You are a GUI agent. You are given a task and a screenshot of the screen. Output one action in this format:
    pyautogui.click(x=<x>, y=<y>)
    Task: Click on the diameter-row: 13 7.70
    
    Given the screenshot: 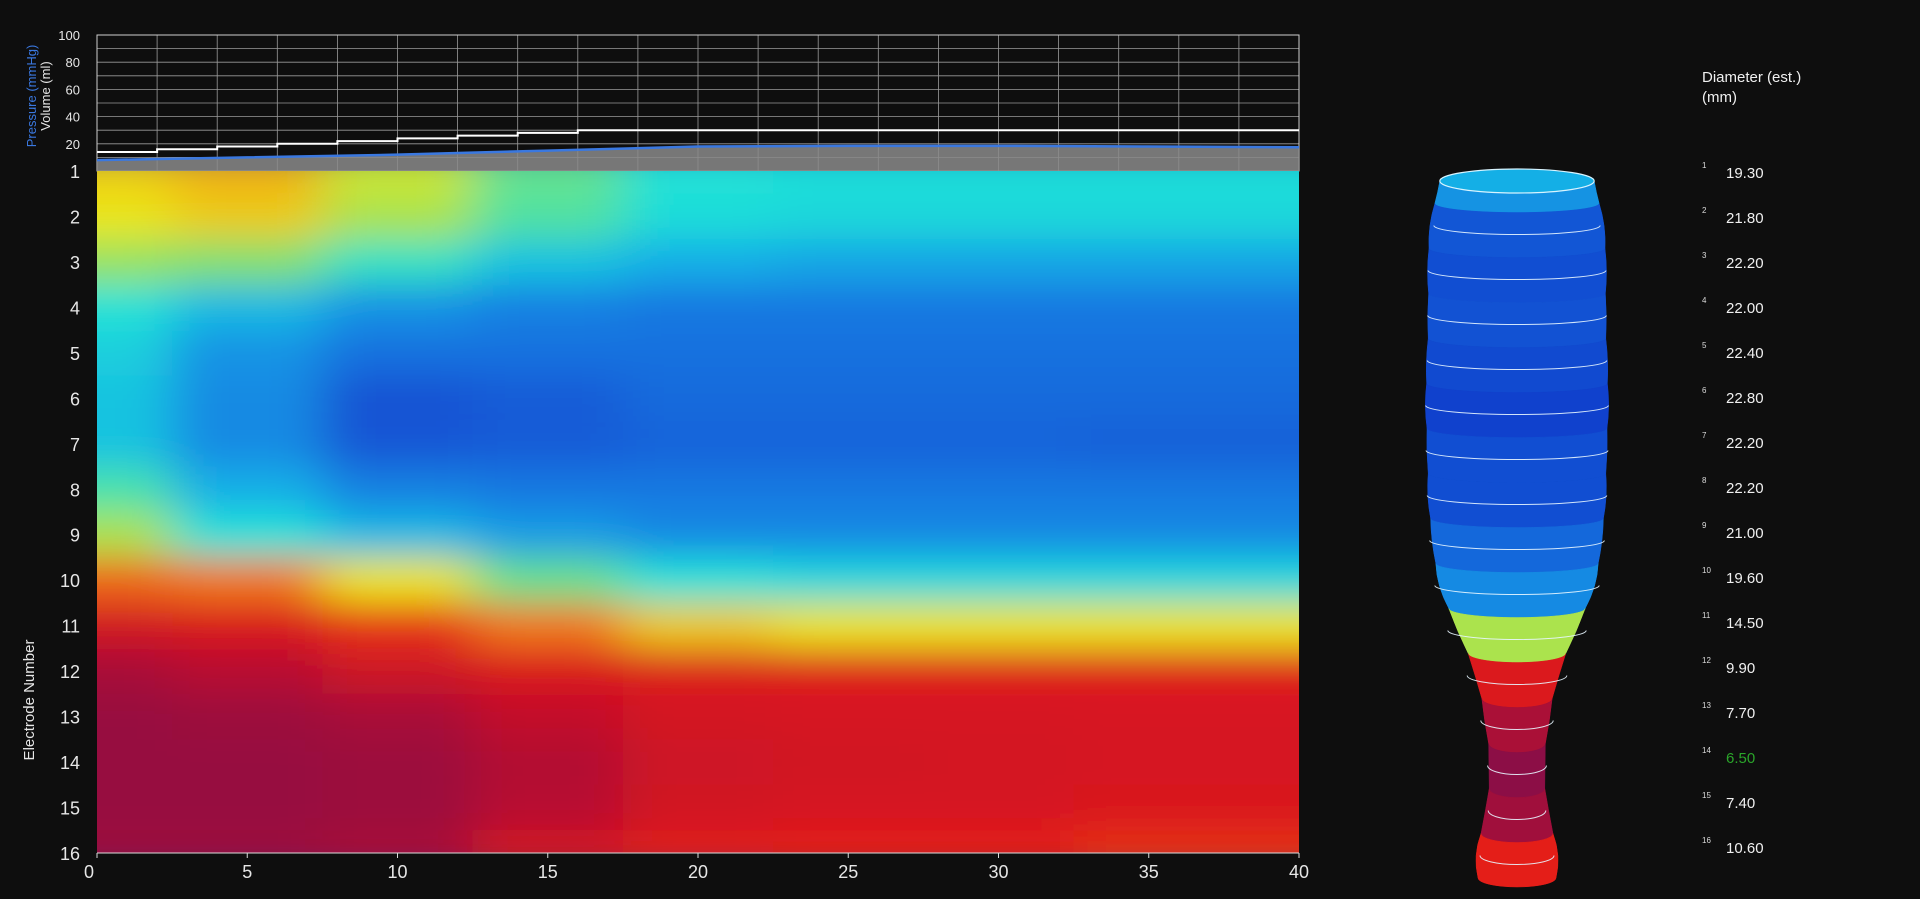 What is the action you would take?
    pyautogui.click(x=1762, y=713)
    